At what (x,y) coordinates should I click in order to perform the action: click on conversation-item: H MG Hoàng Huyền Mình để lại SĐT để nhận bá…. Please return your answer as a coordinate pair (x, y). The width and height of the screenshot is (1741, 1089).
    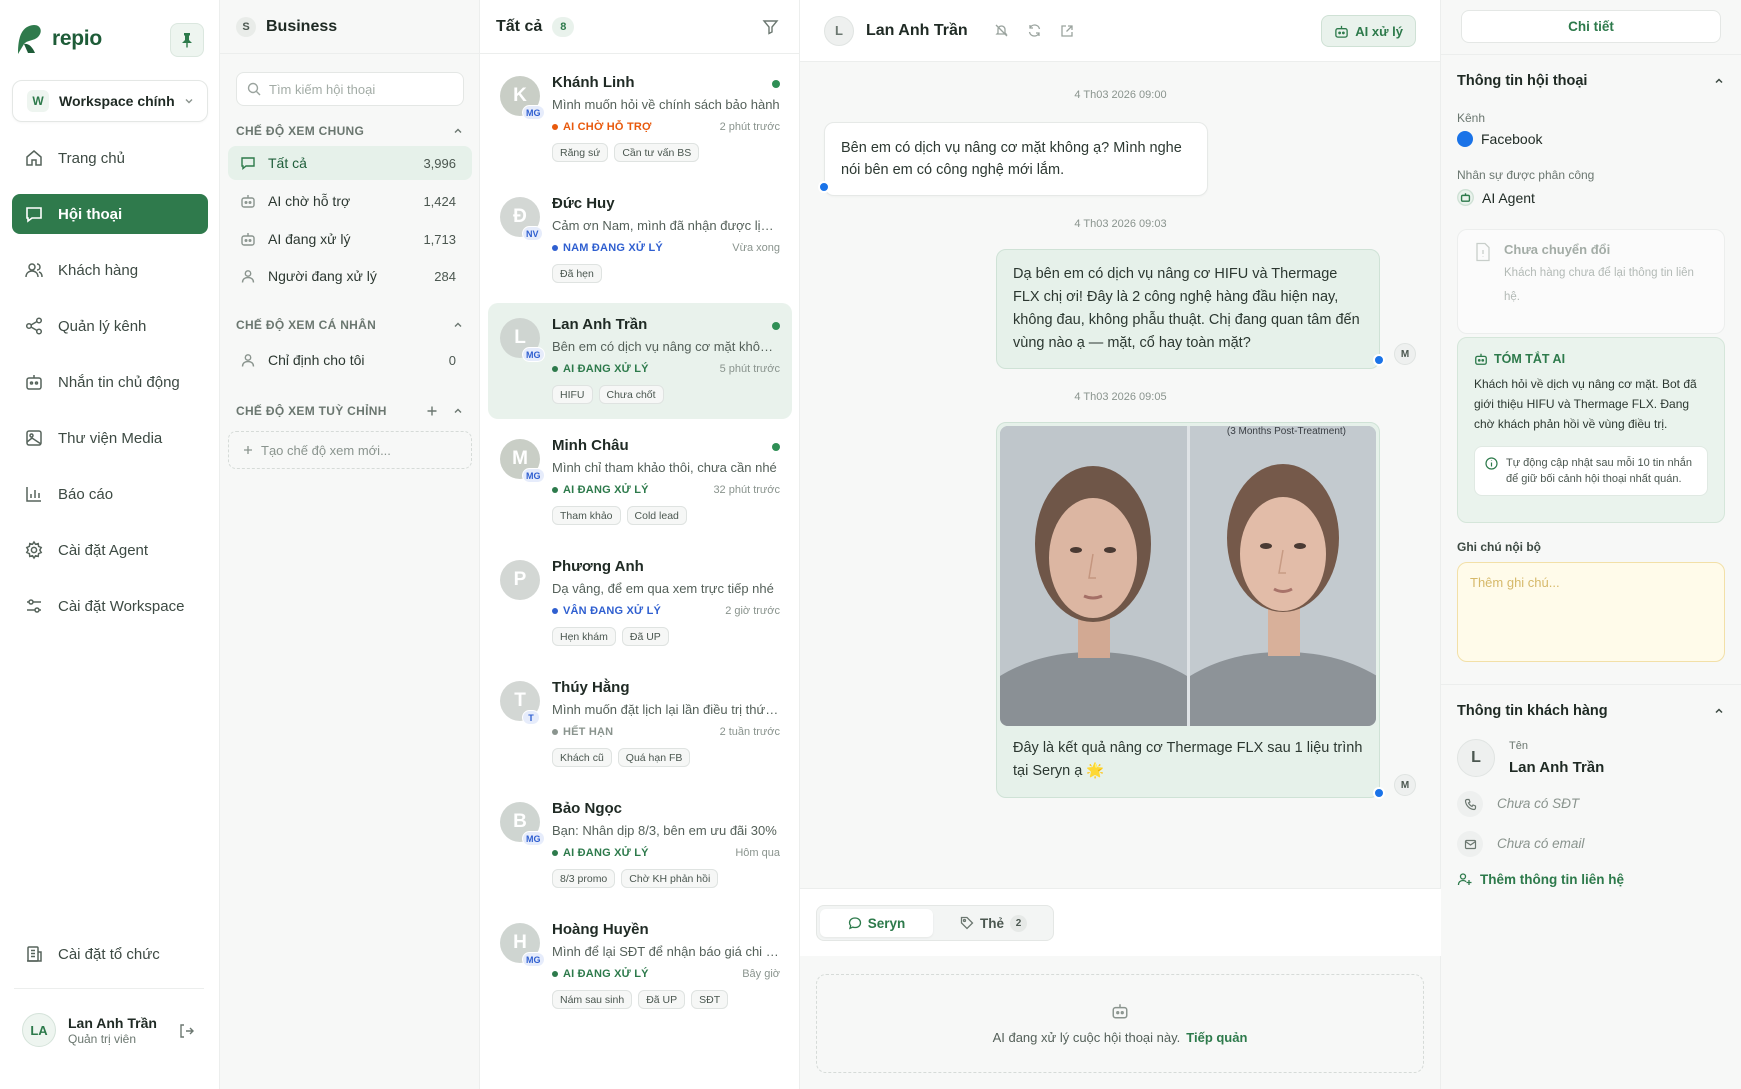
    Looking at the image, I should click on (640, 966).